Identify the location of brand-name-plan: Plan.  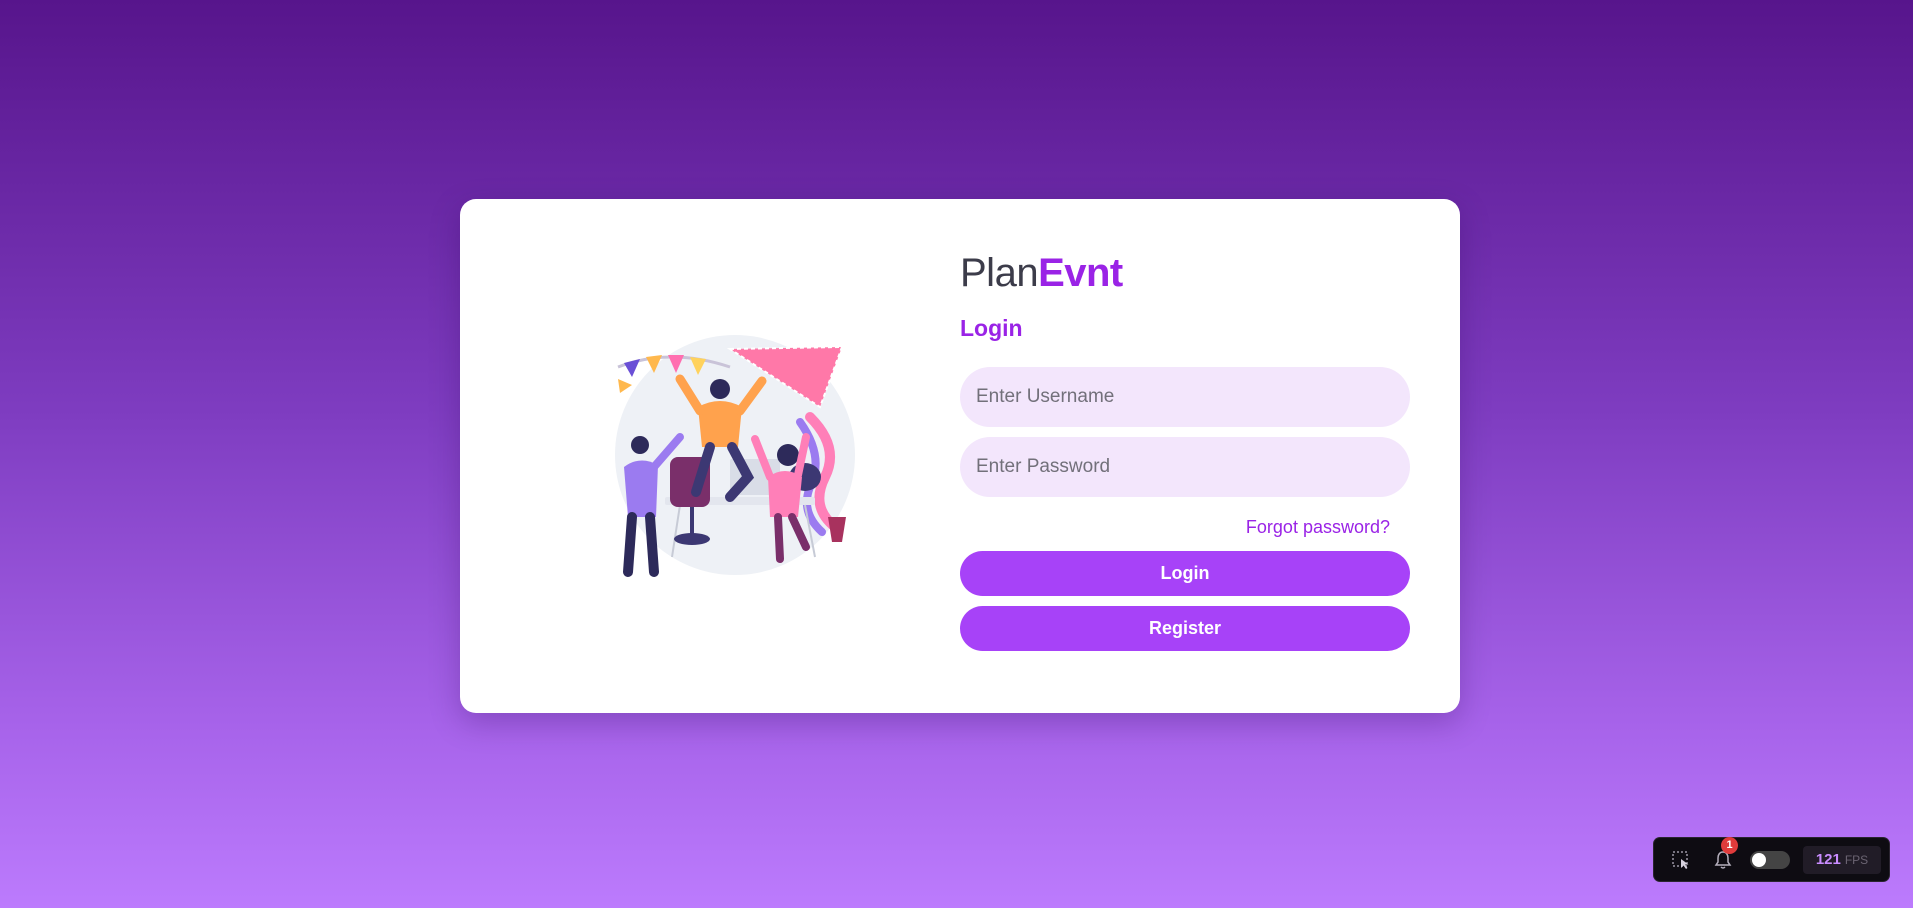
(999, 273).